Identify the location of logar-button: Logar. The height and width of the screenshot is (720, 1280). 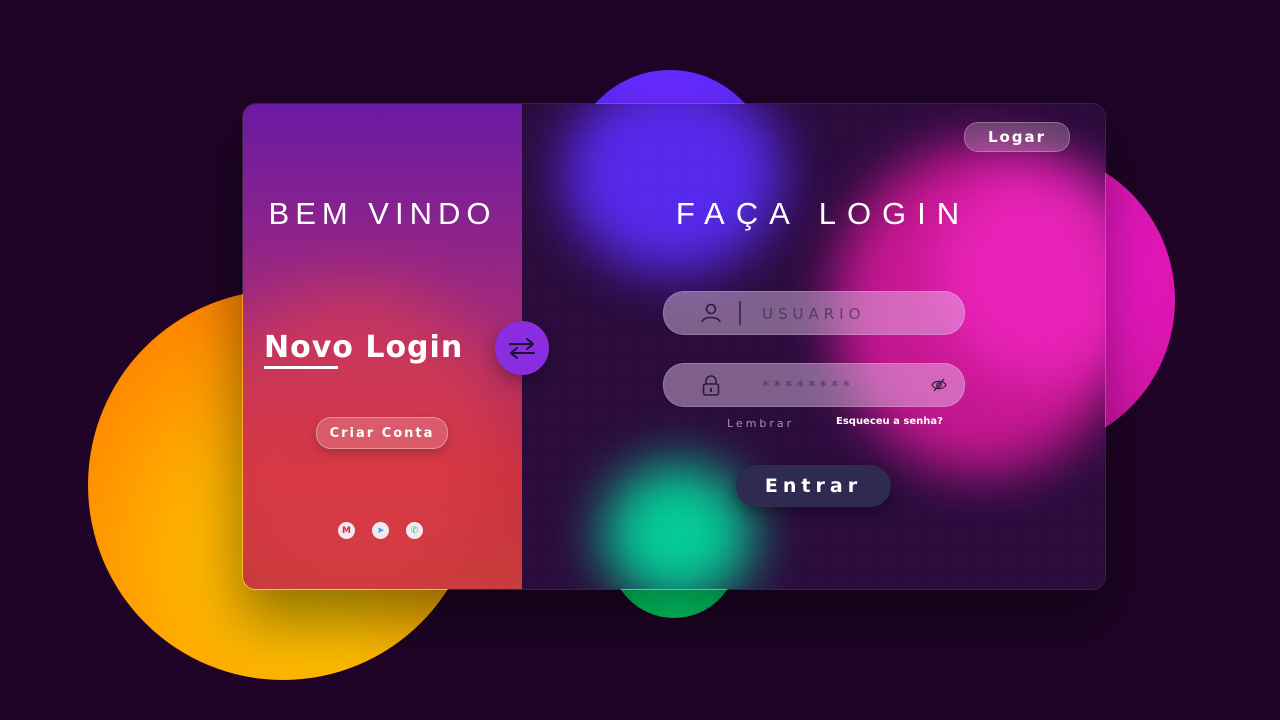
(1017, 137).